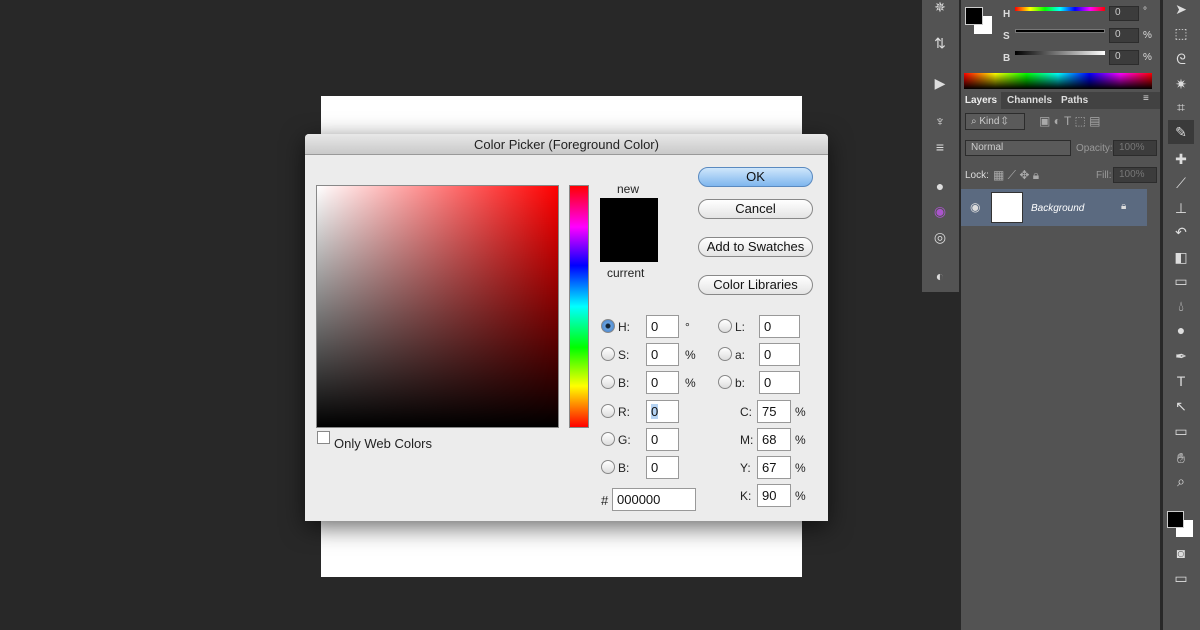  Describe the element at coordinates (940, 121) in the screenshot. I see `brush-presets-icon: ♆` at that location.